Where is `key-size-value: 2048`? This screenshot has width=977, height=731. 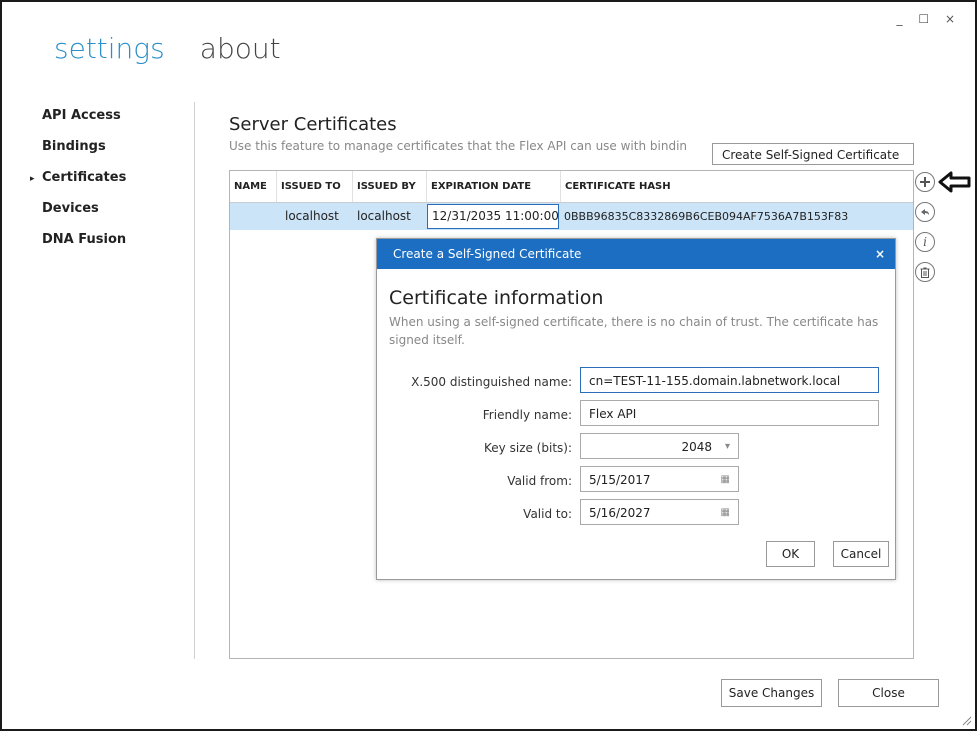
key-size-value: 2048 is located at coordinates (696, 447).